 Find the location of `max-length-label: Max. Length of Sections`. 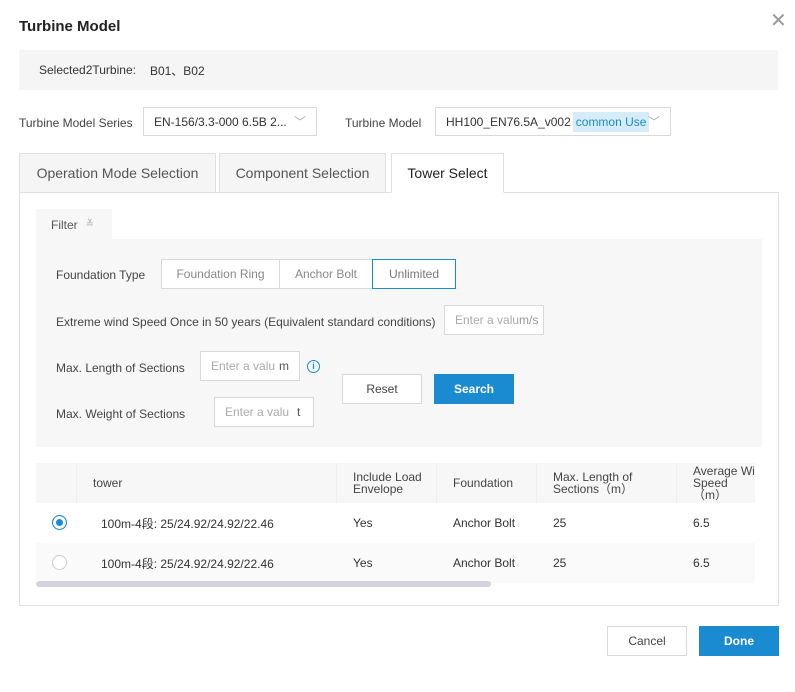

max-length-label: Max. Length of Sections is located at coordinates (120, 368).